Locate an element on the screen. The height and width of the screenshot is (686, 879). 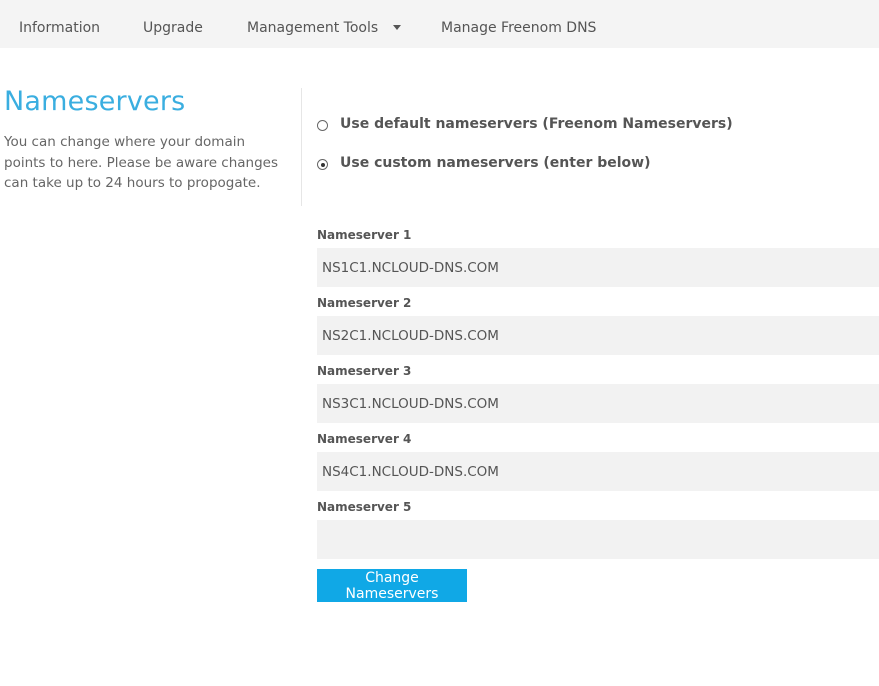
nameserver-5-input is located at coordinates (598, 539).